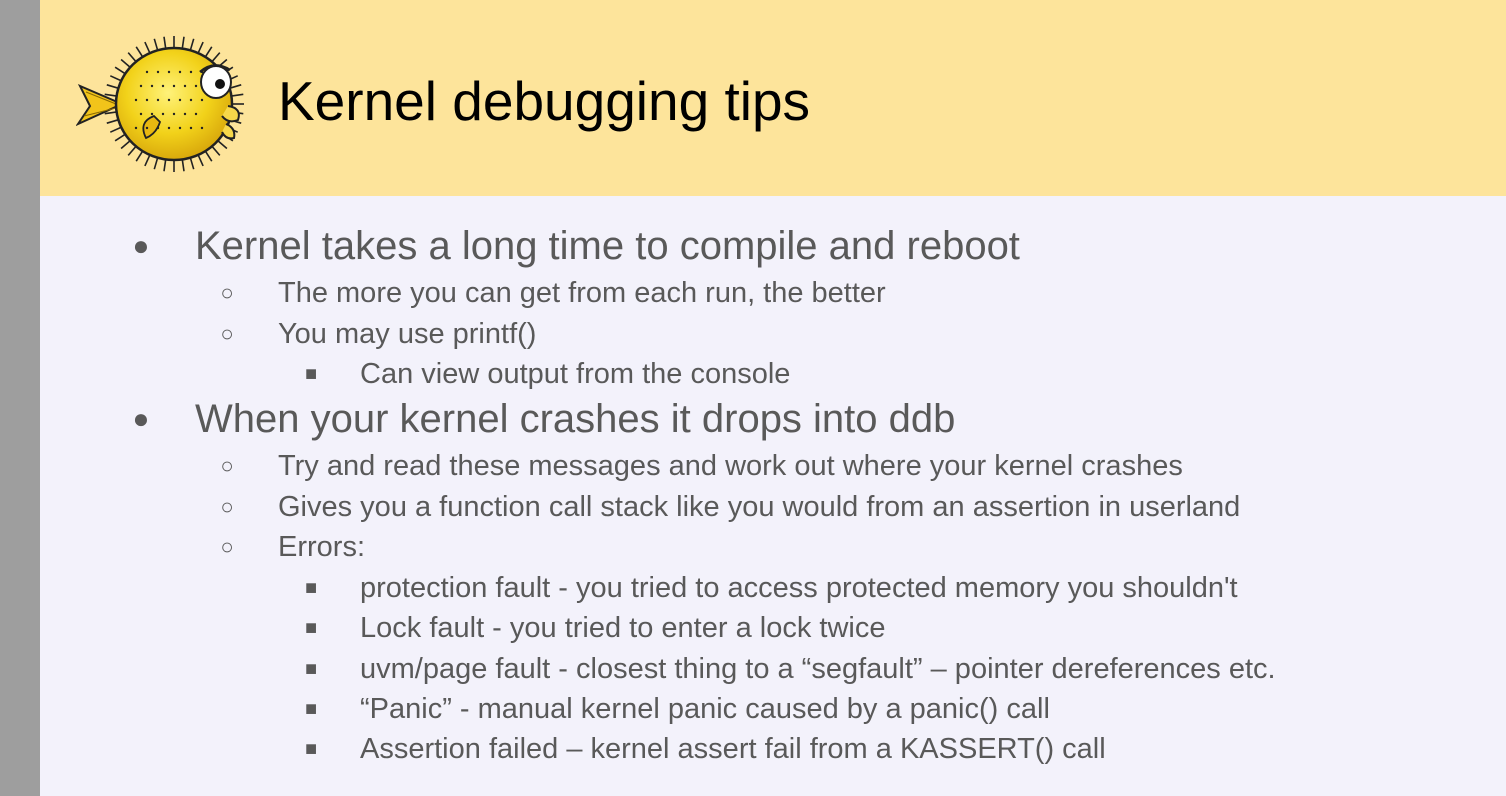 This screenshot has height=796, width=1506. Describe the element at coordinates (544, 101) in the screenshot. I see `slide-title: Kernel debugging tips` at that location.